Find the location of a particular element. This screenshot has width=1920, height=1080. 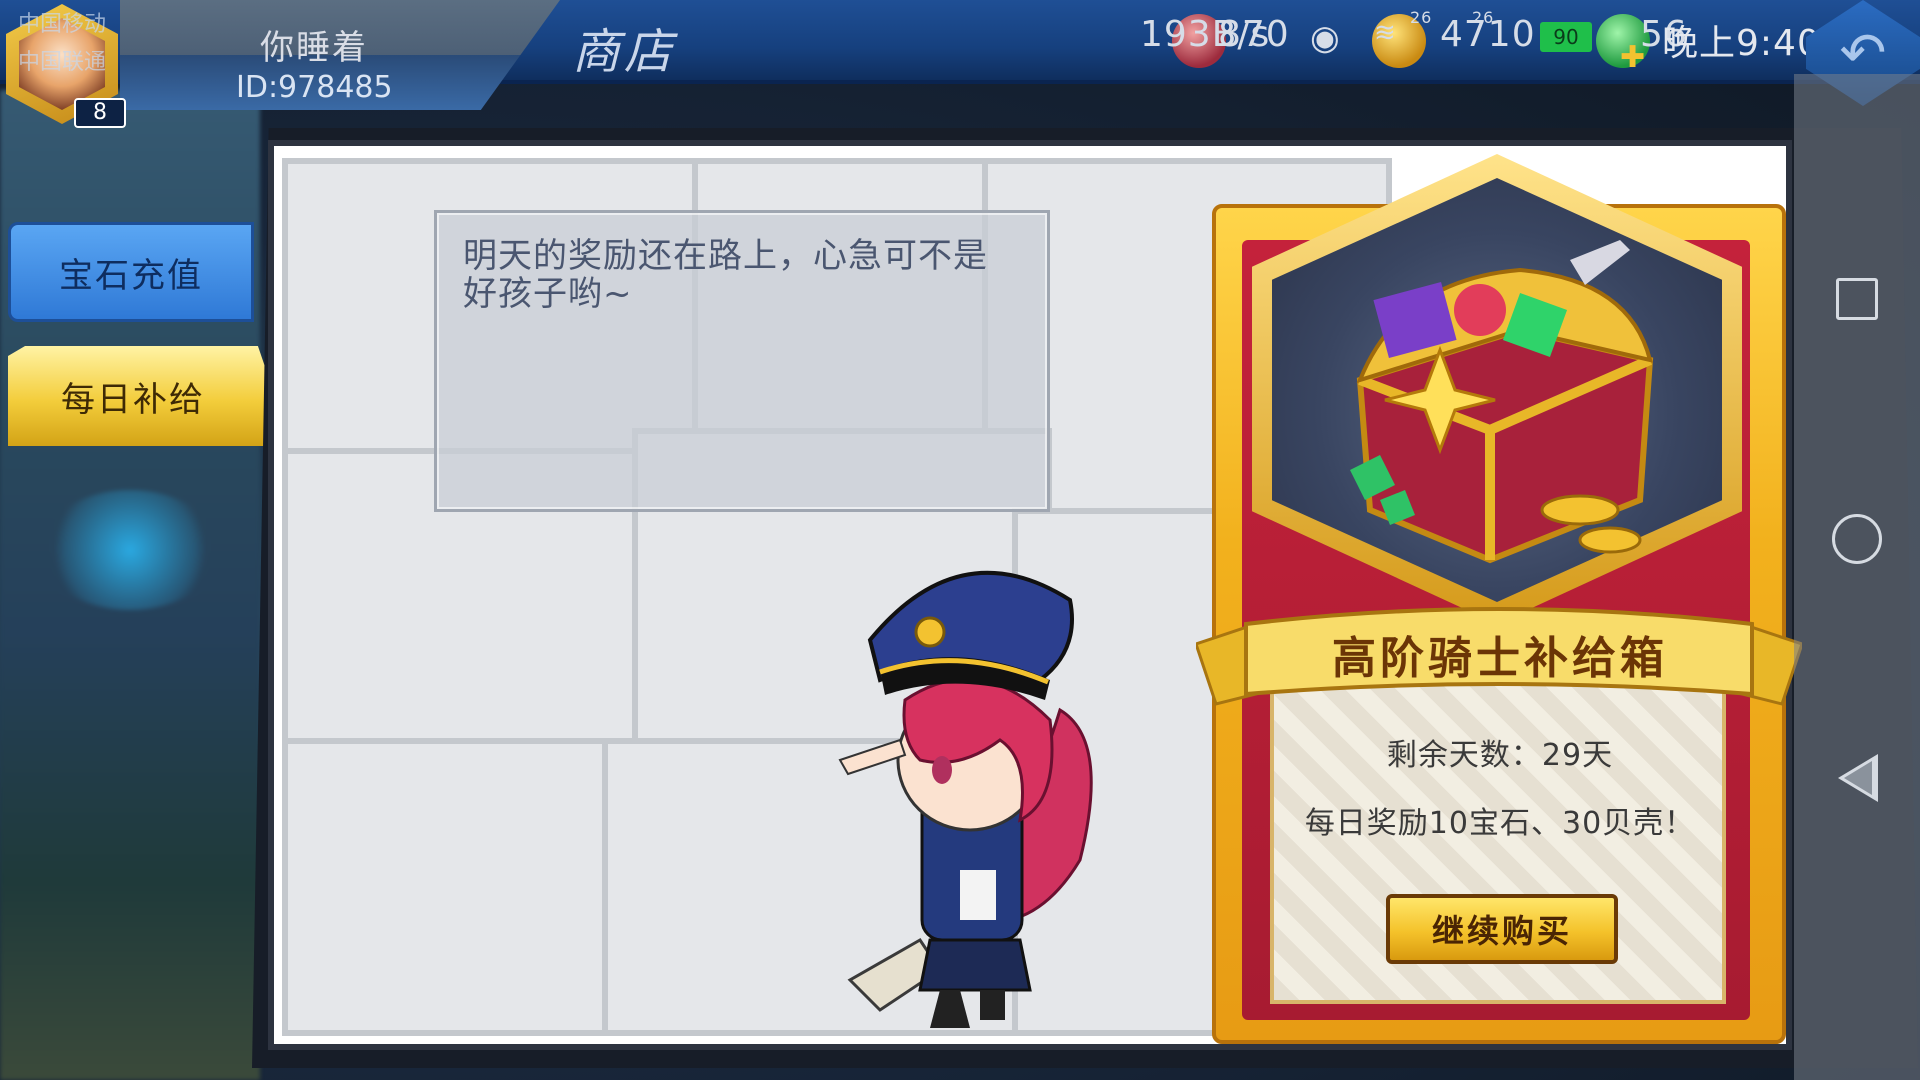

add-gems-icon: ✚ is located at coordinates (1632, 57).